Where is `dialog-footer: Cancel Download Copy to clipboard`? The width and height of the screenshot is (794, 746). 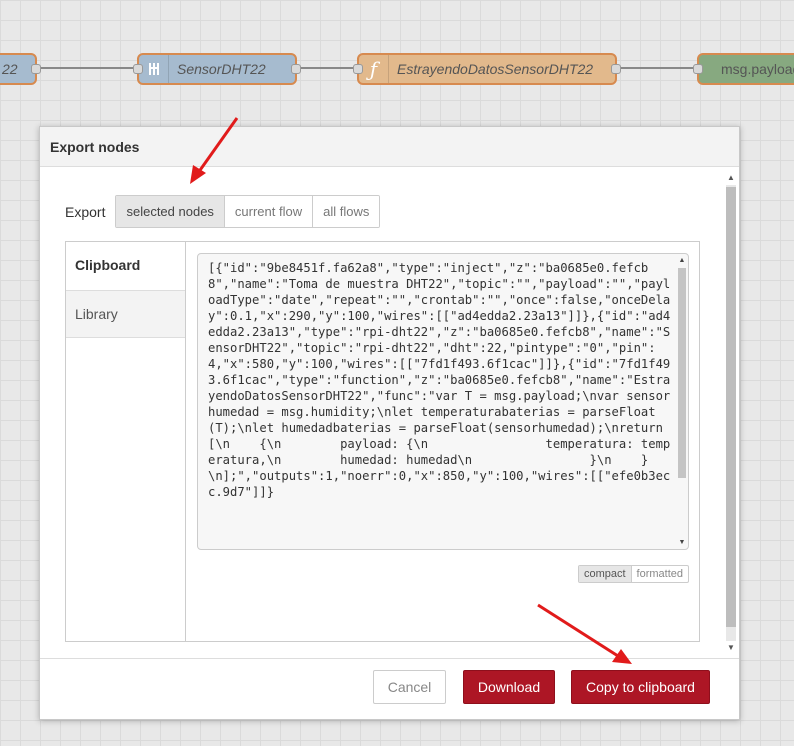
dialog-footer: Cancel Download Copy to clipboard is located at coordinates (389, 688).